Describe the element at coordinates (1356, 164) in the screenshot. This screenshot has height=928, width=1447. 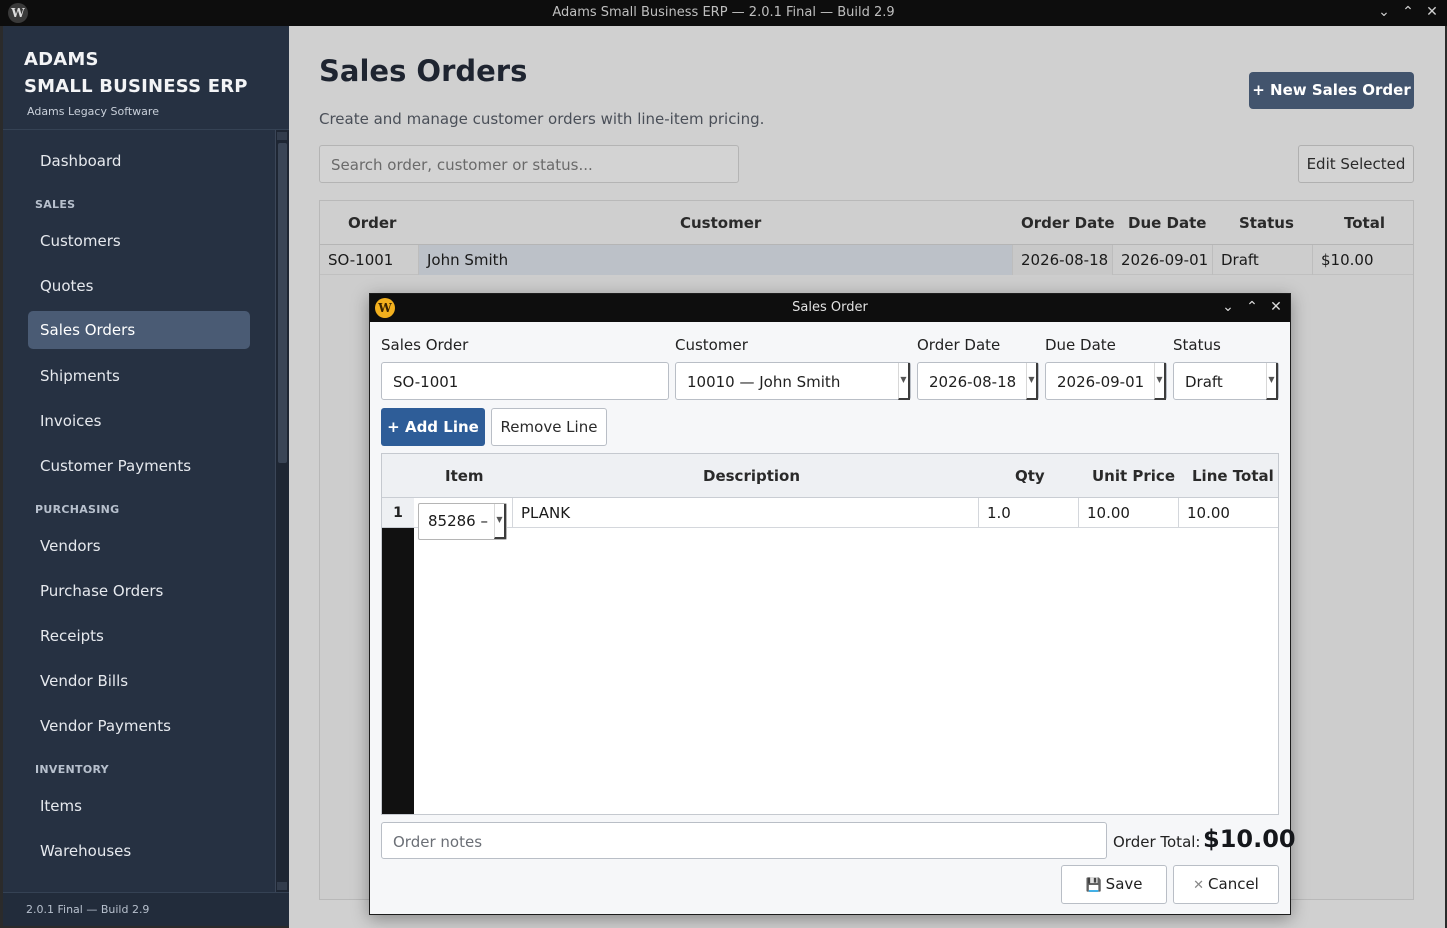
I see `edit-selected-button: Edit Selected` at that location.